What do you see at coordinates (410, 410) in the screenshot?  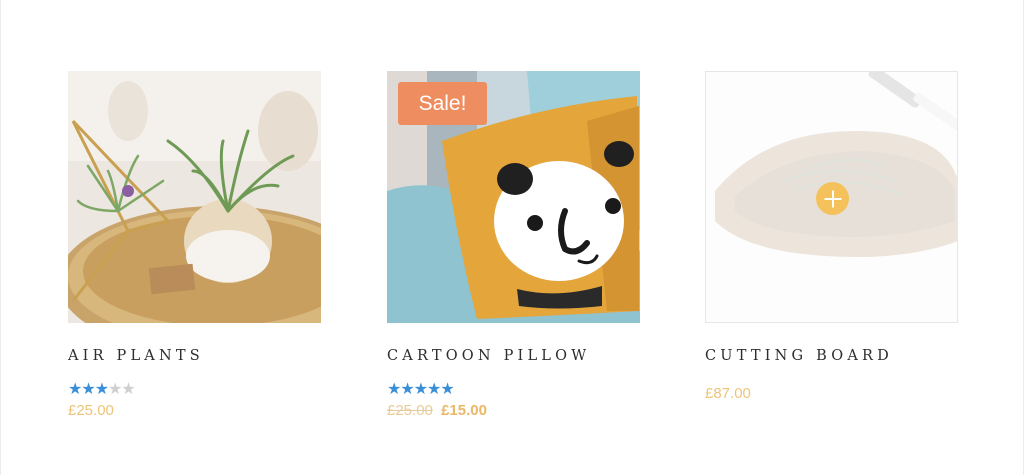 I see `original-price: £25.00` at bounding box center [410, 410].